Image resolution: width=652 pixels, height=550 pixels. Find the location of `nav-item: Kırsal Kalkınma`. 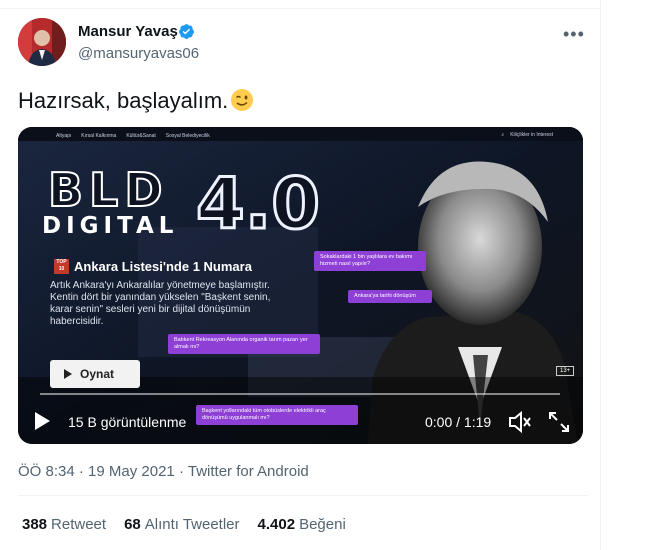

nav-item: Kırsal Kalkınma is located at coordinates (99, 136).